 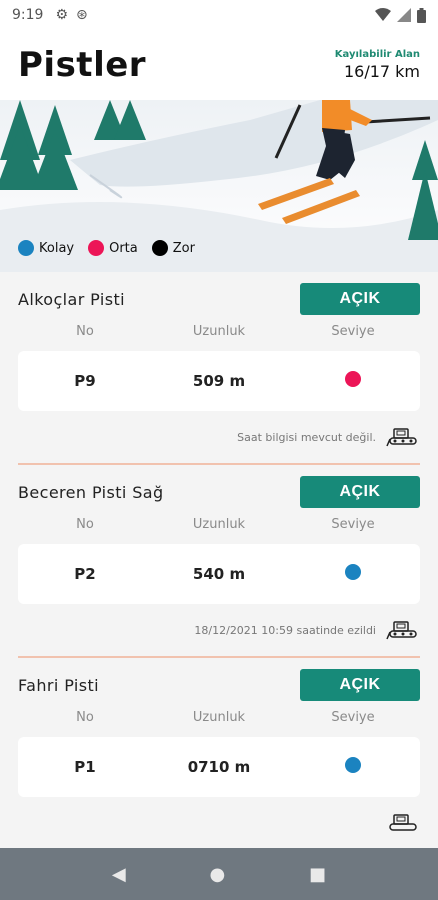 What do you see at coordinates (71, 299) in the screenshot?
I see `piste-name: Alkoçlar Pisti` at bounding box center [71, 299].